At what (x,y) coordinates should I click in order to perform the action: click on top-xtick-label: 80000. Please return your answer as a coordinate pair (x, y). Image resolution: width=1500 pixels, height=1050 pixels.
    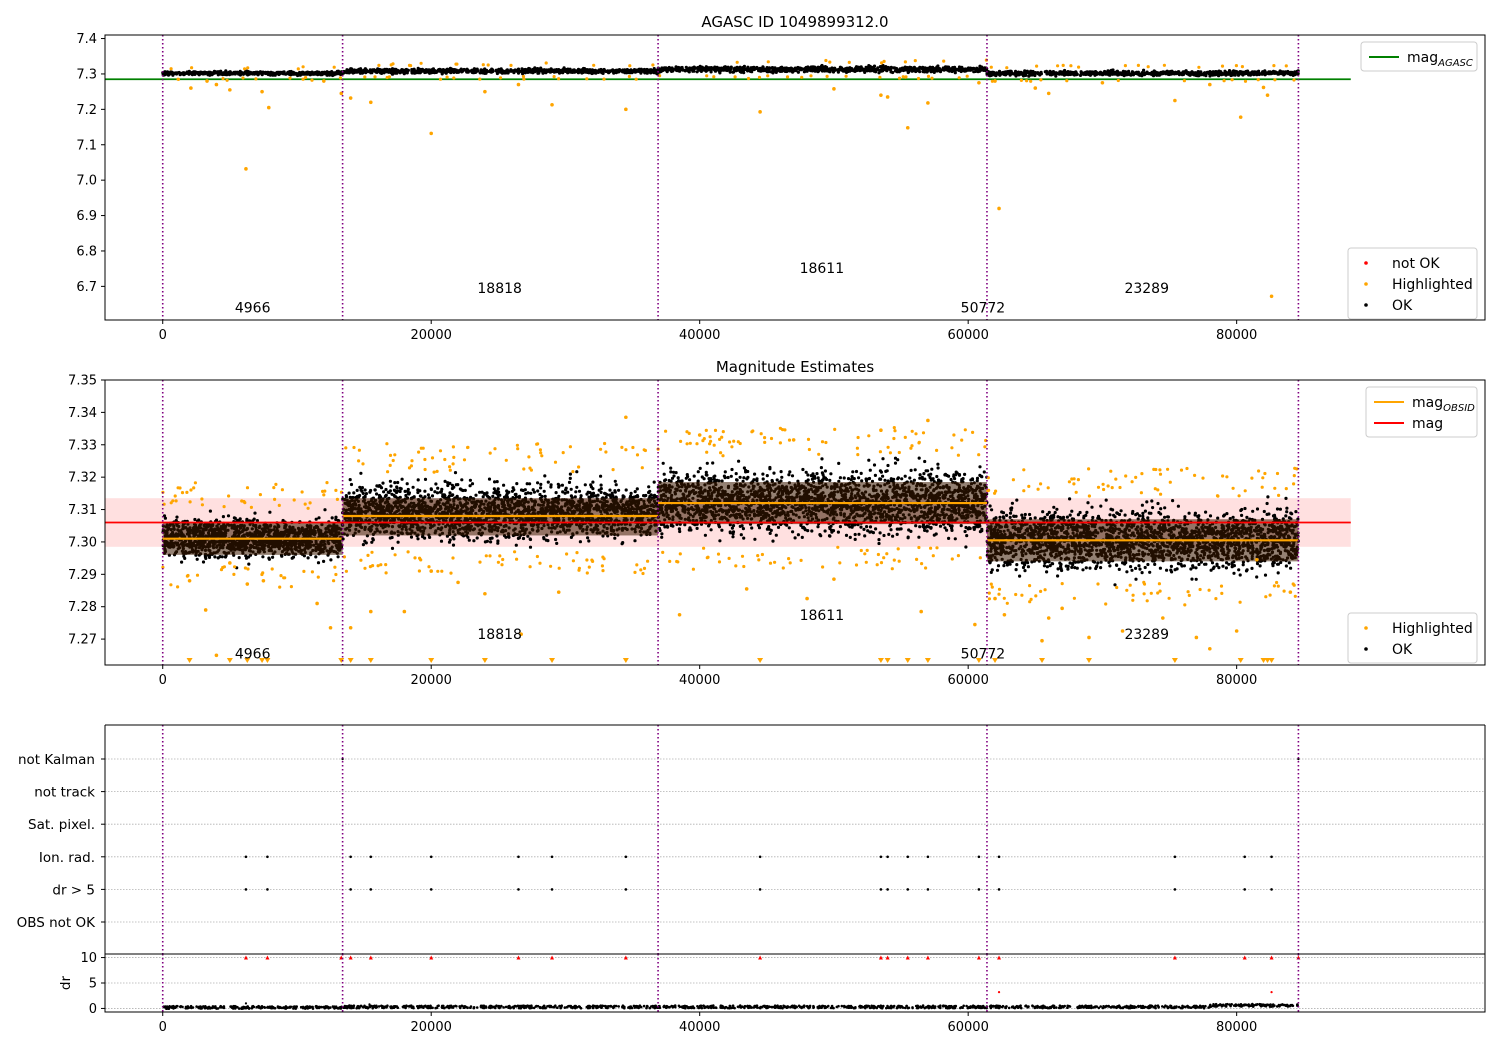
    Looking at the image, I should click on (1236, 335).